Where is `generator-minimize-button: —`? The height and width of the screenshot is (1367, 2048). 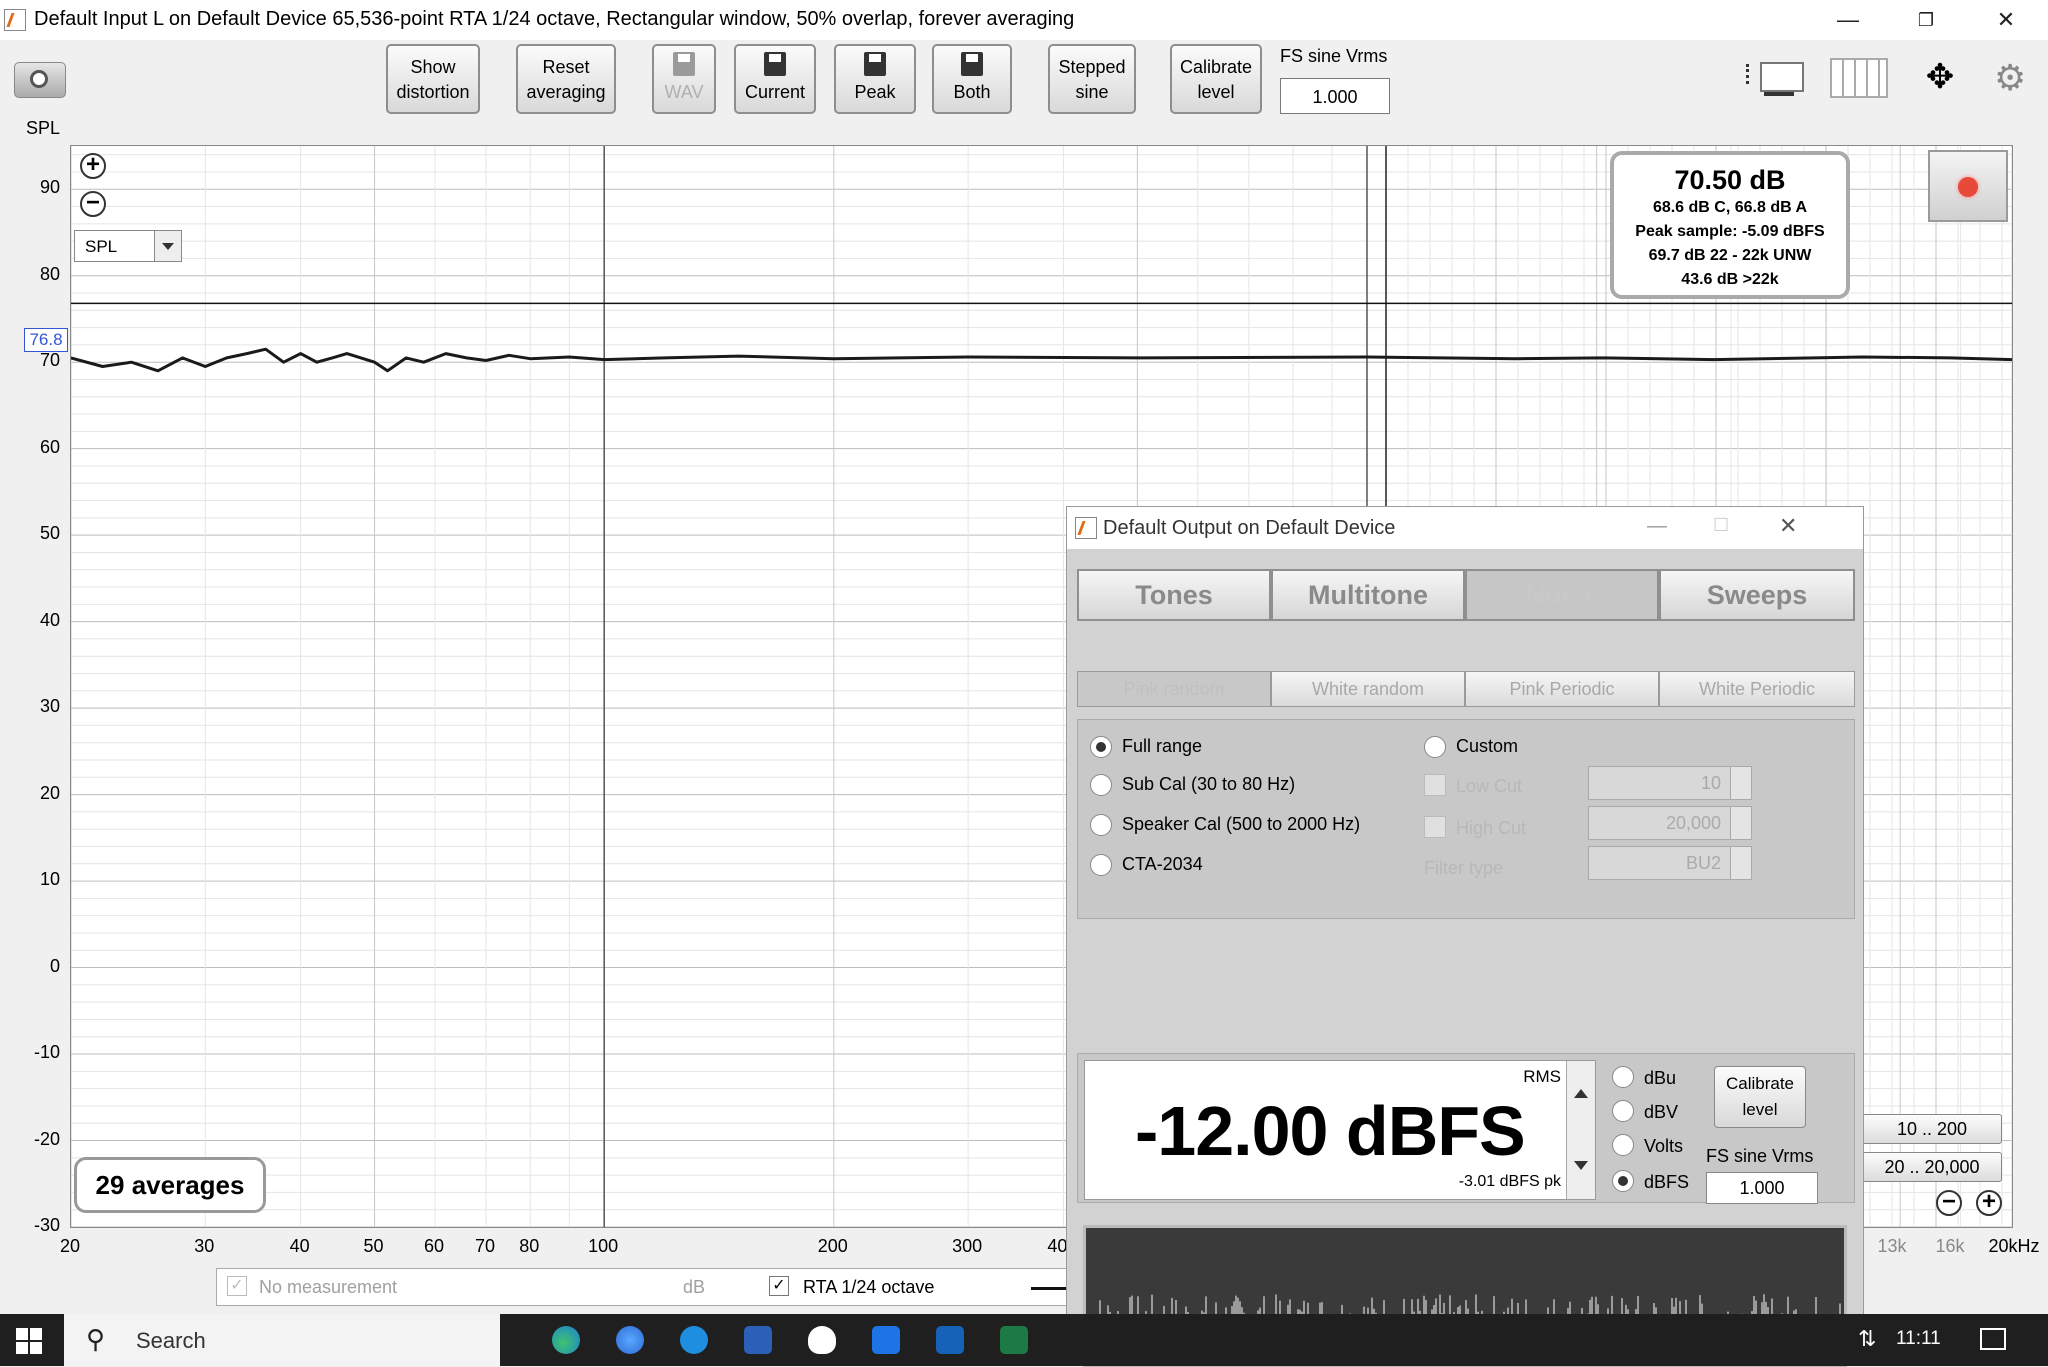 generator-minimize-button: — is located at coordinates (1657, 526).